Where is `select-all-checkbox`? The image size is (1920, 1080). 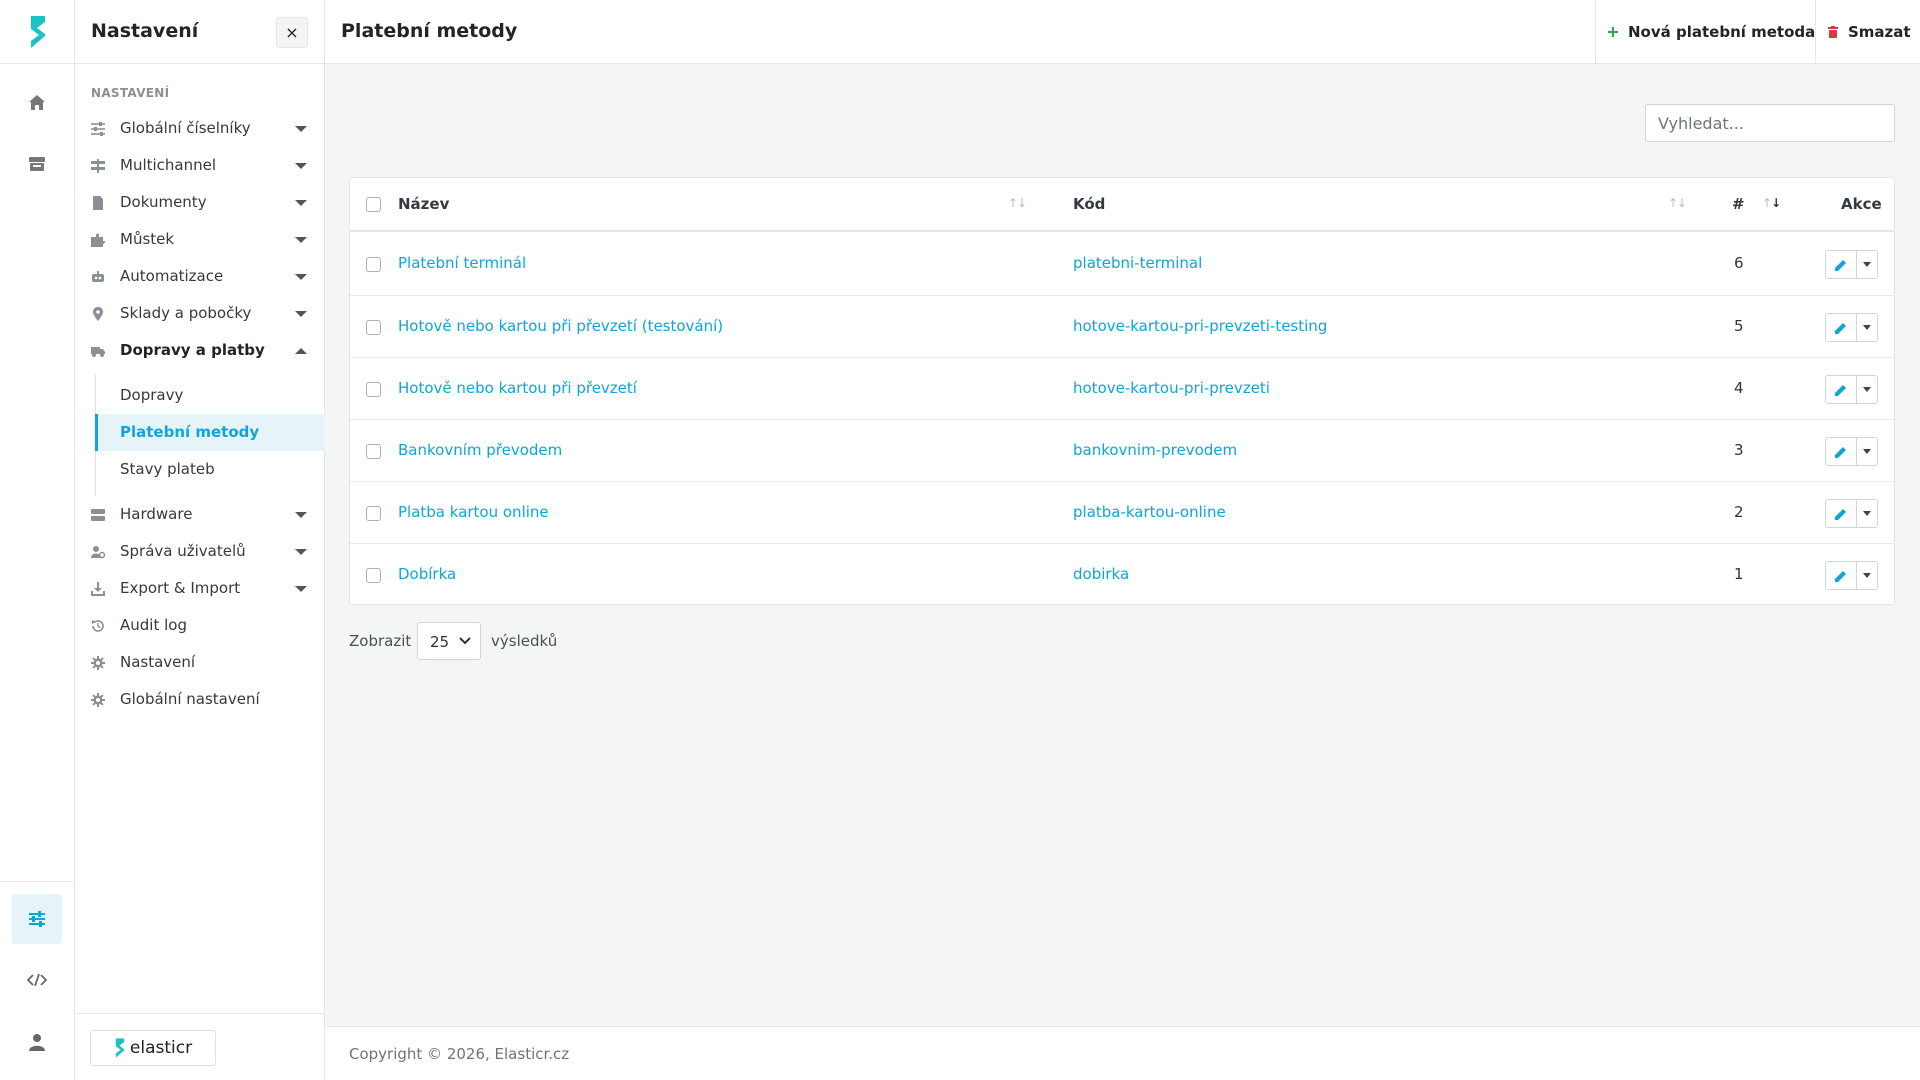 select-all-checkbox is located at coordinates (373, 204).